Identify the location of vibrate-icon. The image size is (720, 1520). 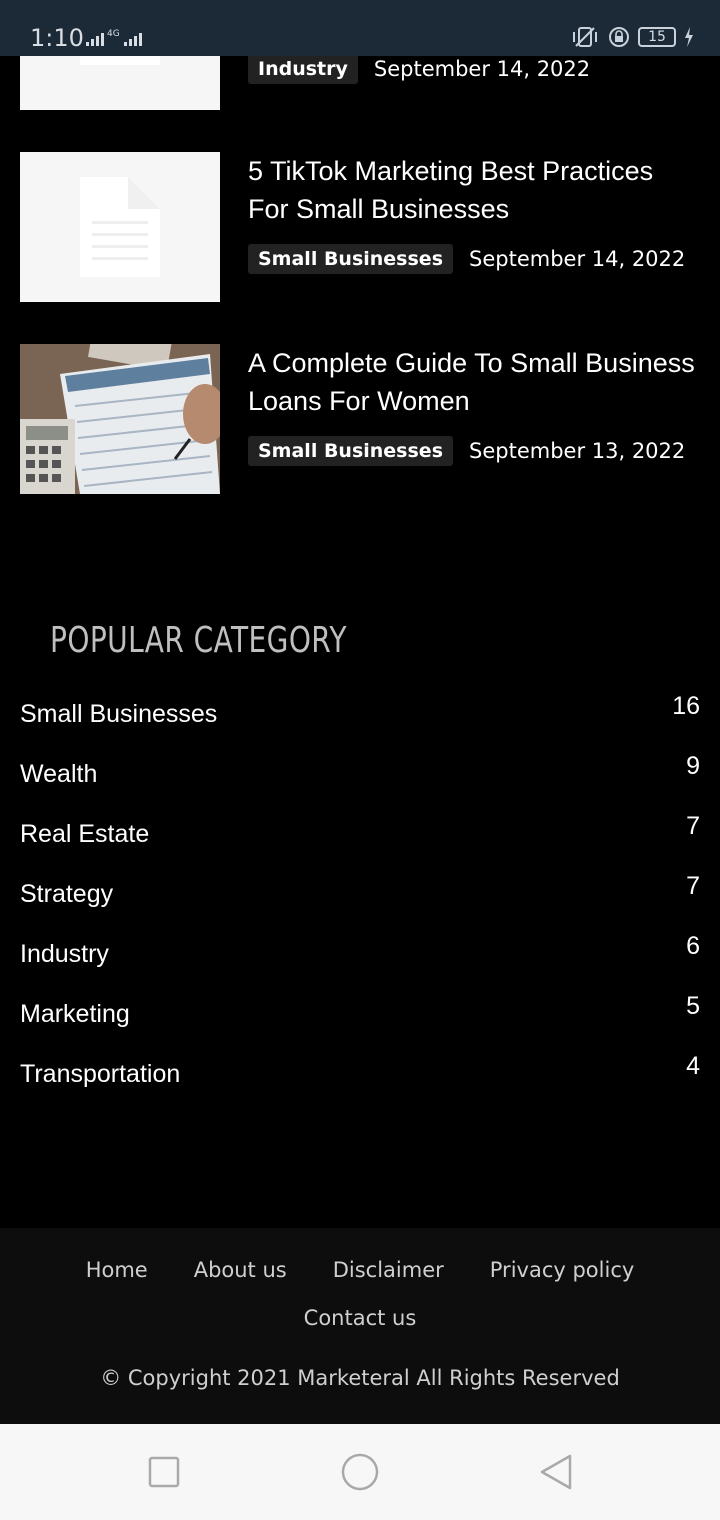
(585, 37).